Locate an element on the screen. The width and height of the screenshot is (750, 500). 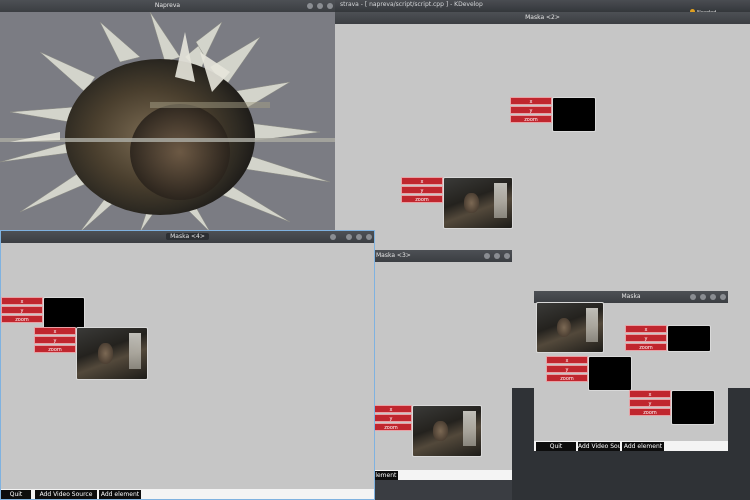
maska-title: Maska is located at coordinates (631, 296).